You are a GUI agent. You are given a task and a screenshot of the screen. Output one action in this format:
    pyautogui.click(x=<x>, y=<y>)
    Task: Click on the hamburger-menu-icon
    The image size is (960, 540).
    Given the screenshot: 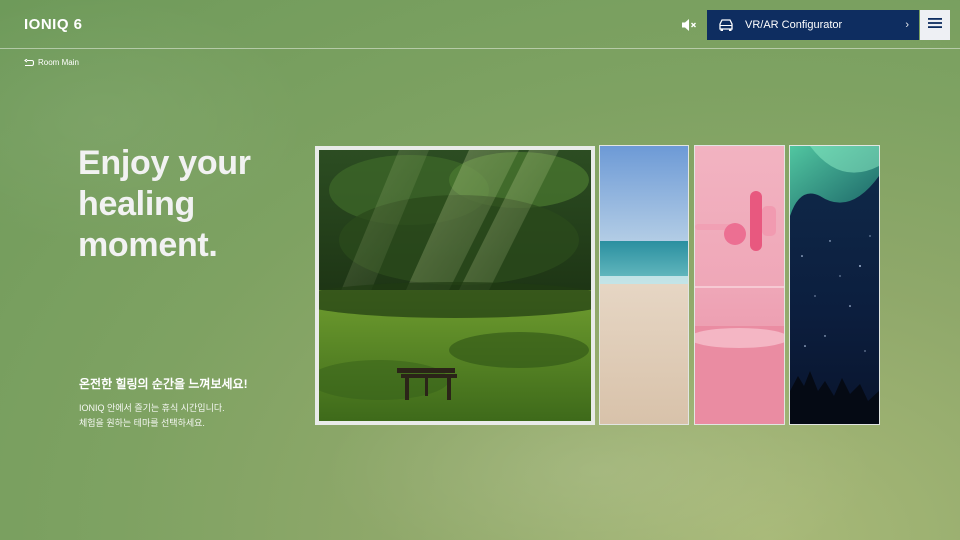 What is the action you would take?
    pyautogui.click(x=935, y=25)
    